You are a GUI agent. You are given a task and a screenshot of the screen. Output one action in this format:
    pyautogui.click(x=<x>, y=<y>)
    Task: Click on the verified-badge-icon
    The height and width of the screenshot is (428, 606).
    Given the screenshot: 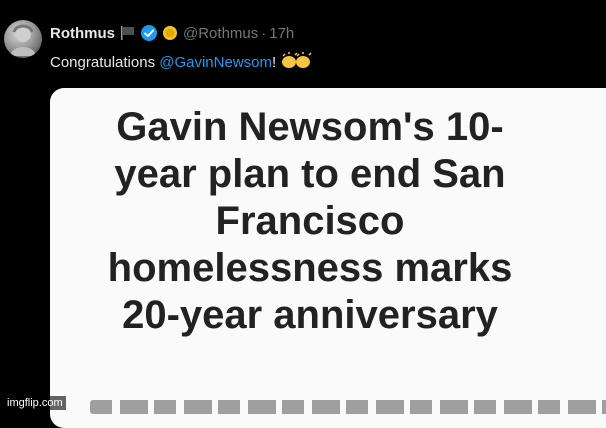 What is the action you would take?
    pyautogui.click(x=149, y=33)
    